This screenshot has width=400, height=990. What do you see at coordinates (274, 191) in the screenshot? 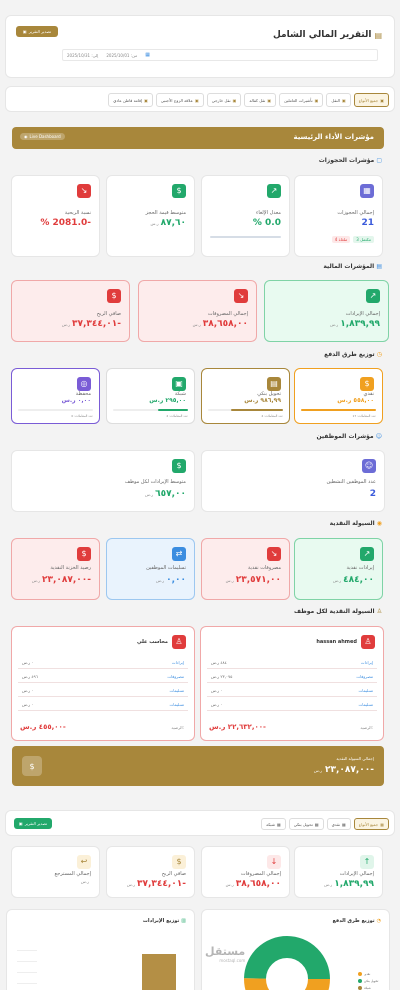
I see `metric-icon: ↗` at bounding box center [274, 191].